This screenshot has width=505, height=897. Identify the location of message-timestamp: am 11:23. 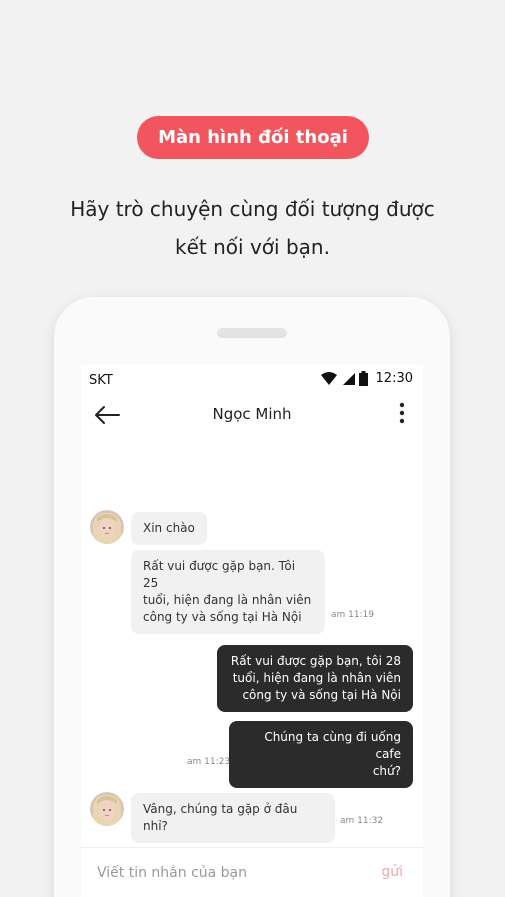
(209, 762).